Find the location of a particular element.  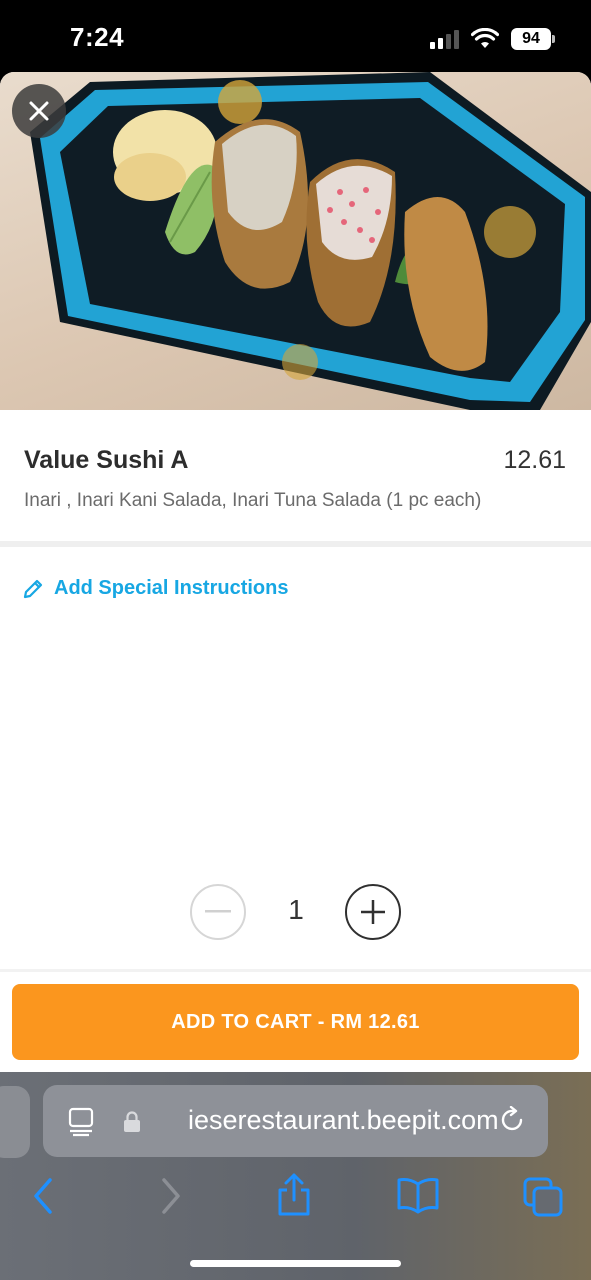

product-price: 12.61 is located at coordinates (534, 460).